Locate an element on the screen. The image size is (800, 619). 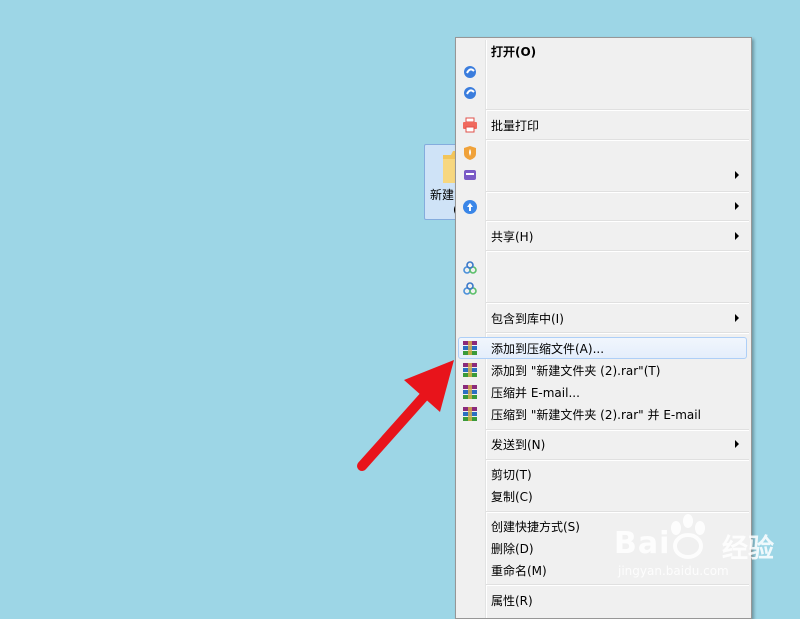
red-arrow-annotation is located at coordinates (405, 415).